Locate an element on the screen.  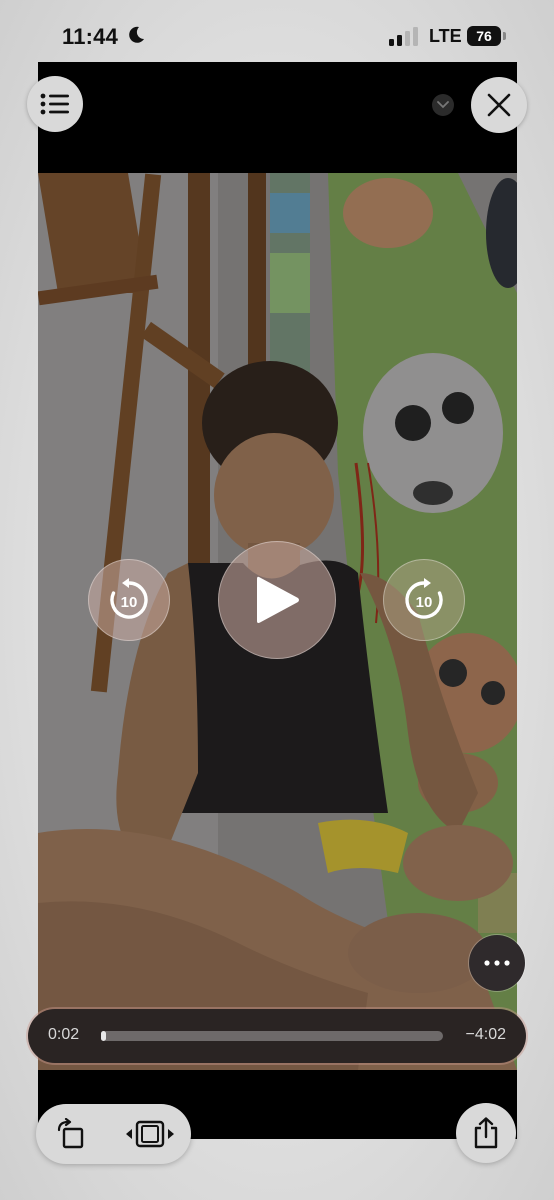
skip-back-seconds: 10 is located at coordinates (129, 602).